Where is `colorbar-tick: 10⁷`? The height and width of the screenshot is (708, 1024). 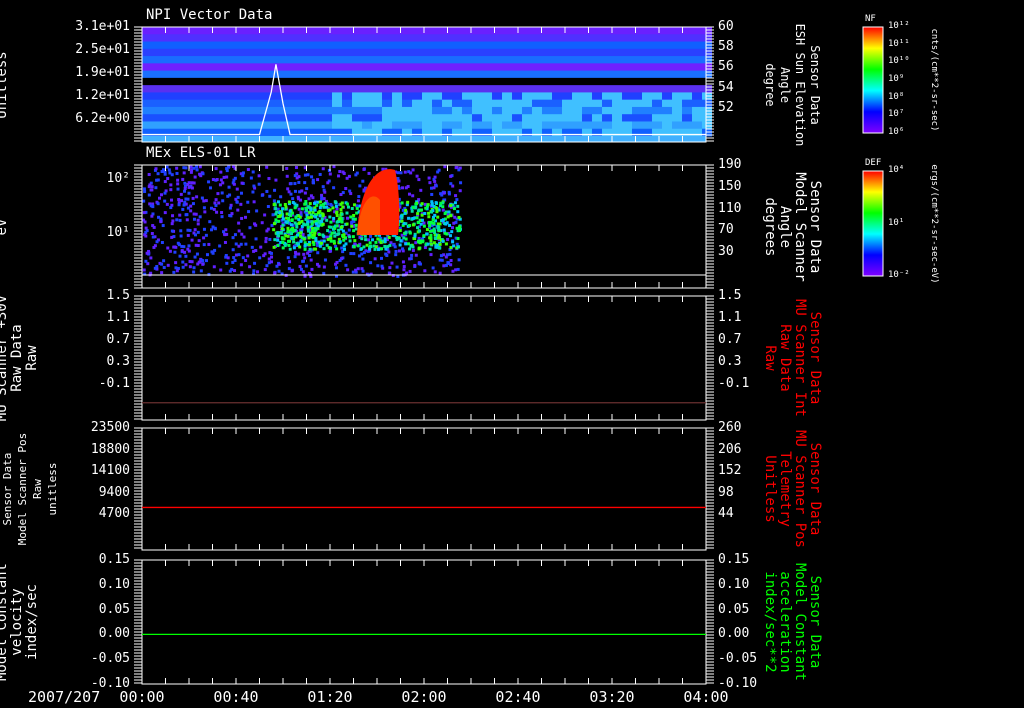 colorbar-tick: 10⁷ is located at coordinates (896, 114).